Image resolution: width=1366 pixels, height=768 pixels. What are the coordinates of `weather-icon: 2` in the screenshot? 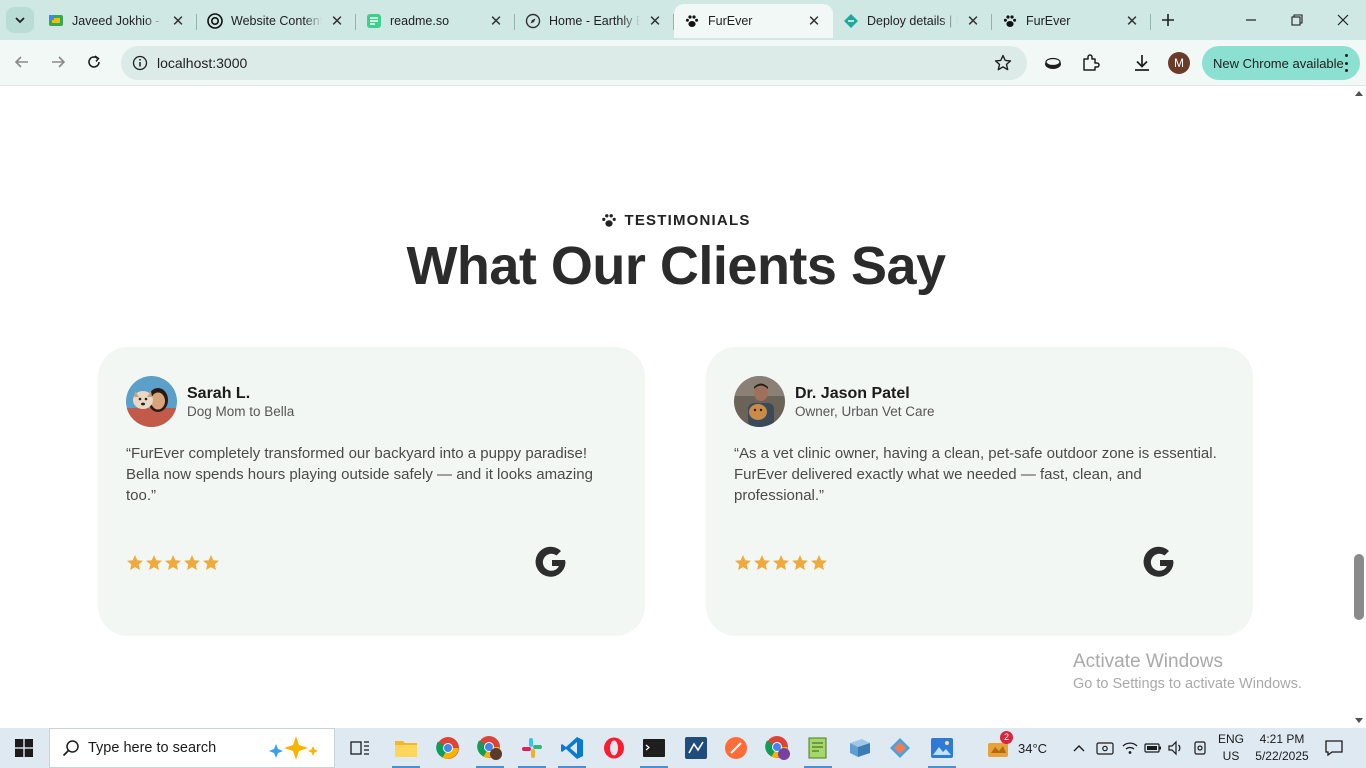 It's located at (999, 745).